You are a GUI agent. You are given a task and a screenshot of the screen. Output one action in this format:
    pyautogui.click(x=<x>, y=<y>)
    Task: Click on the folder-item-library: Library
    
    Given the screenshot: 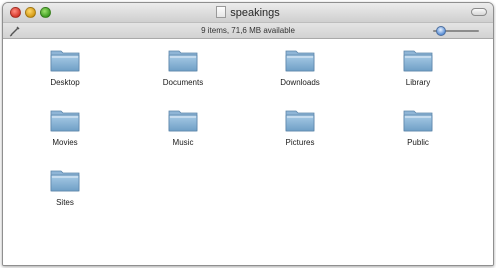 What is the action you would take?
    pyautogui.click(x=418, y=72)
    